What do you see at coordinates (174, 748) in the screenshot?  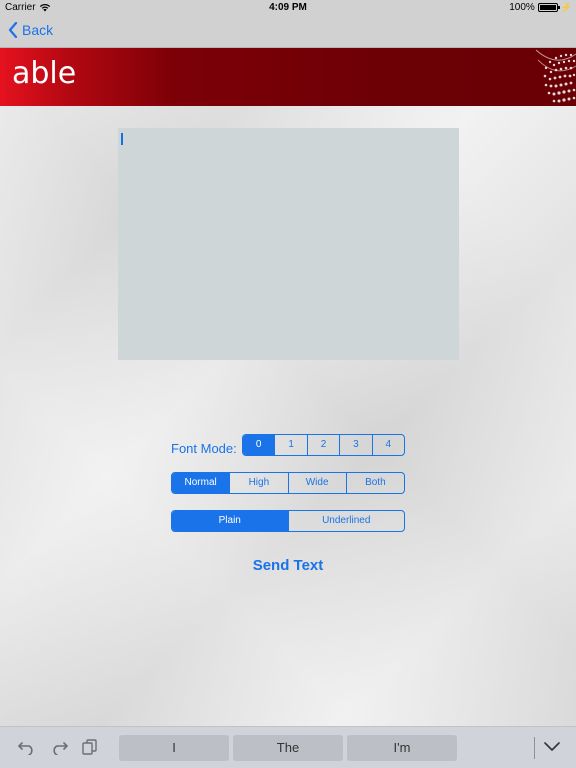 I see `suggestion-1: I` at bounding box center [174, 748].